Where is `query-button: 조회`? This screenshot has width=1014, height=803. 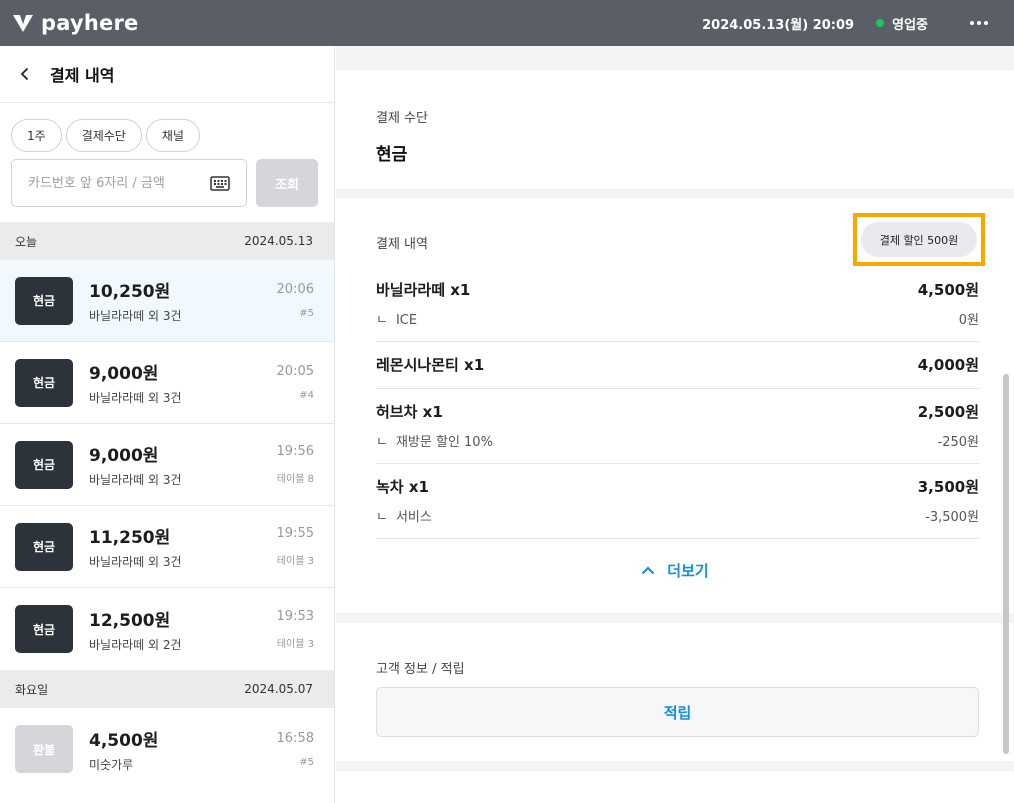
query-button: 조회 is located at coordinates (287, 183).